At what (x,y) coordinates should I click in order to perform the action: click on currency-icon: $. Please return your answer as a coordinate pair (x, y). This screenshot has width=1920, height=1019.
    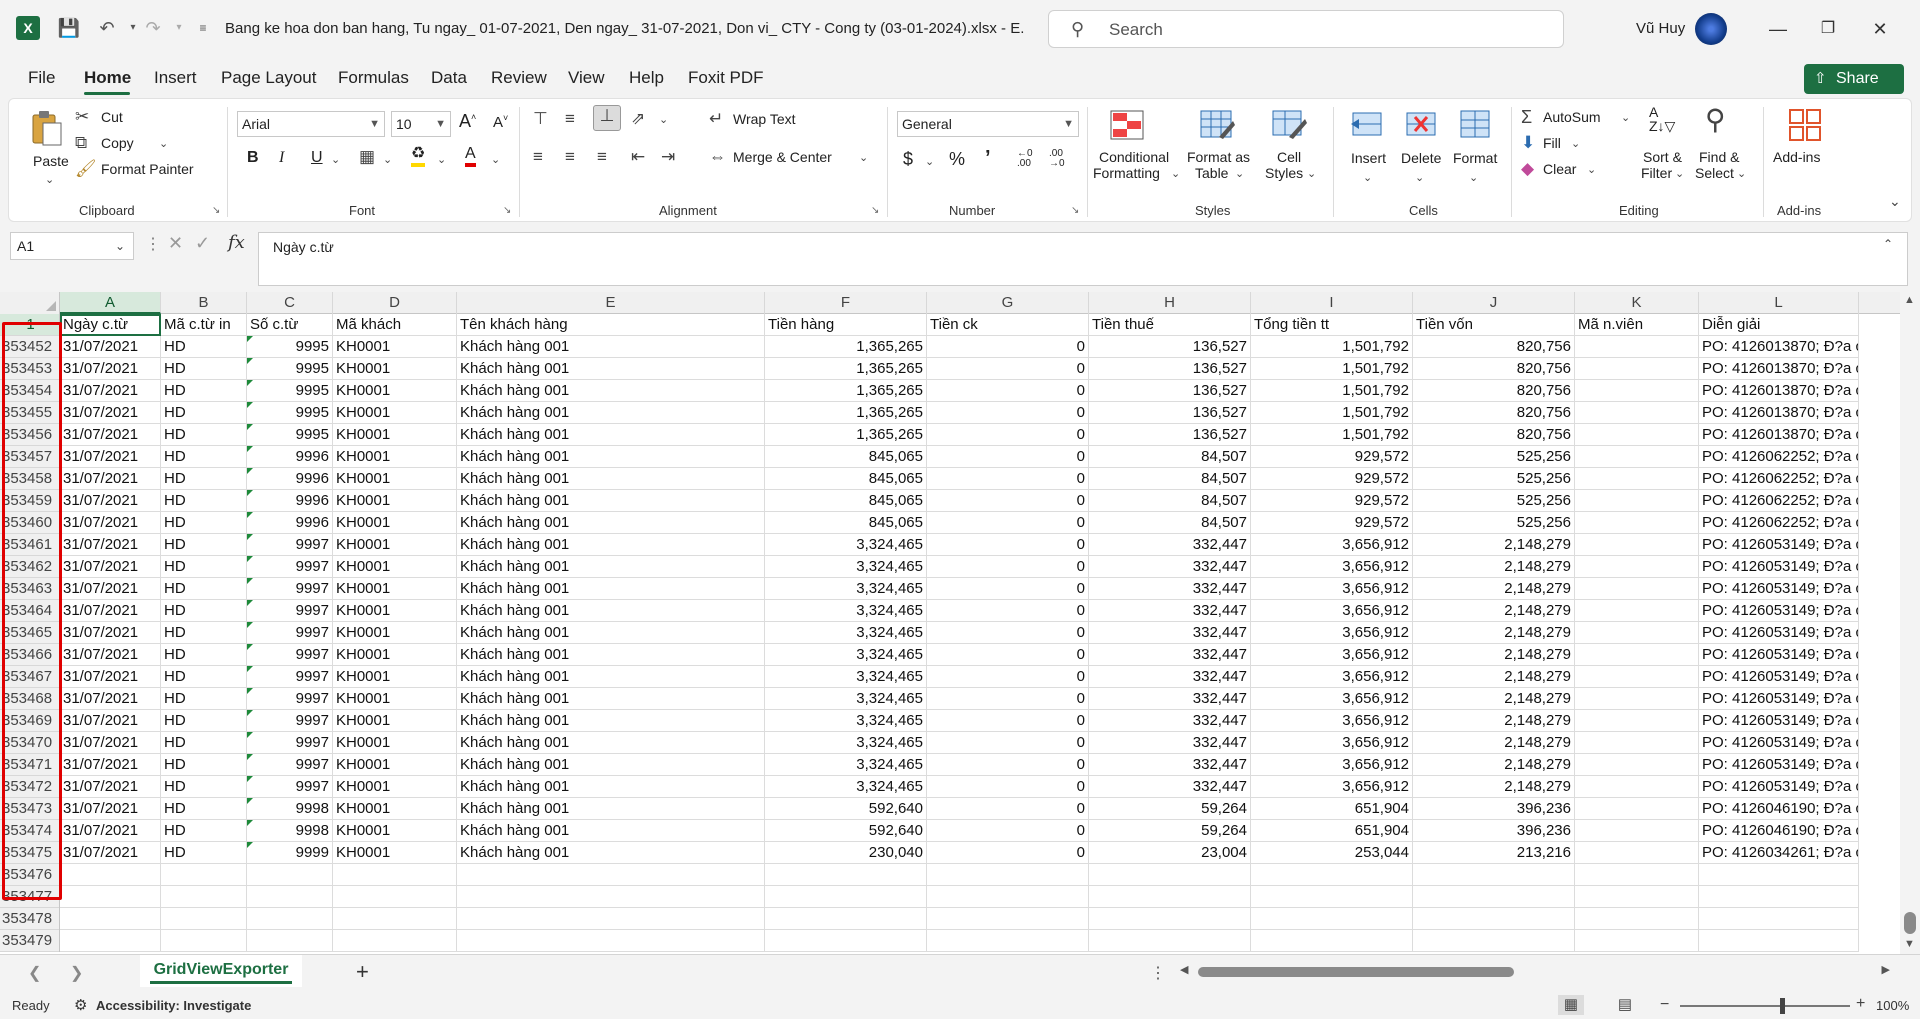
    Looking at the image, I should click on (908, 159).